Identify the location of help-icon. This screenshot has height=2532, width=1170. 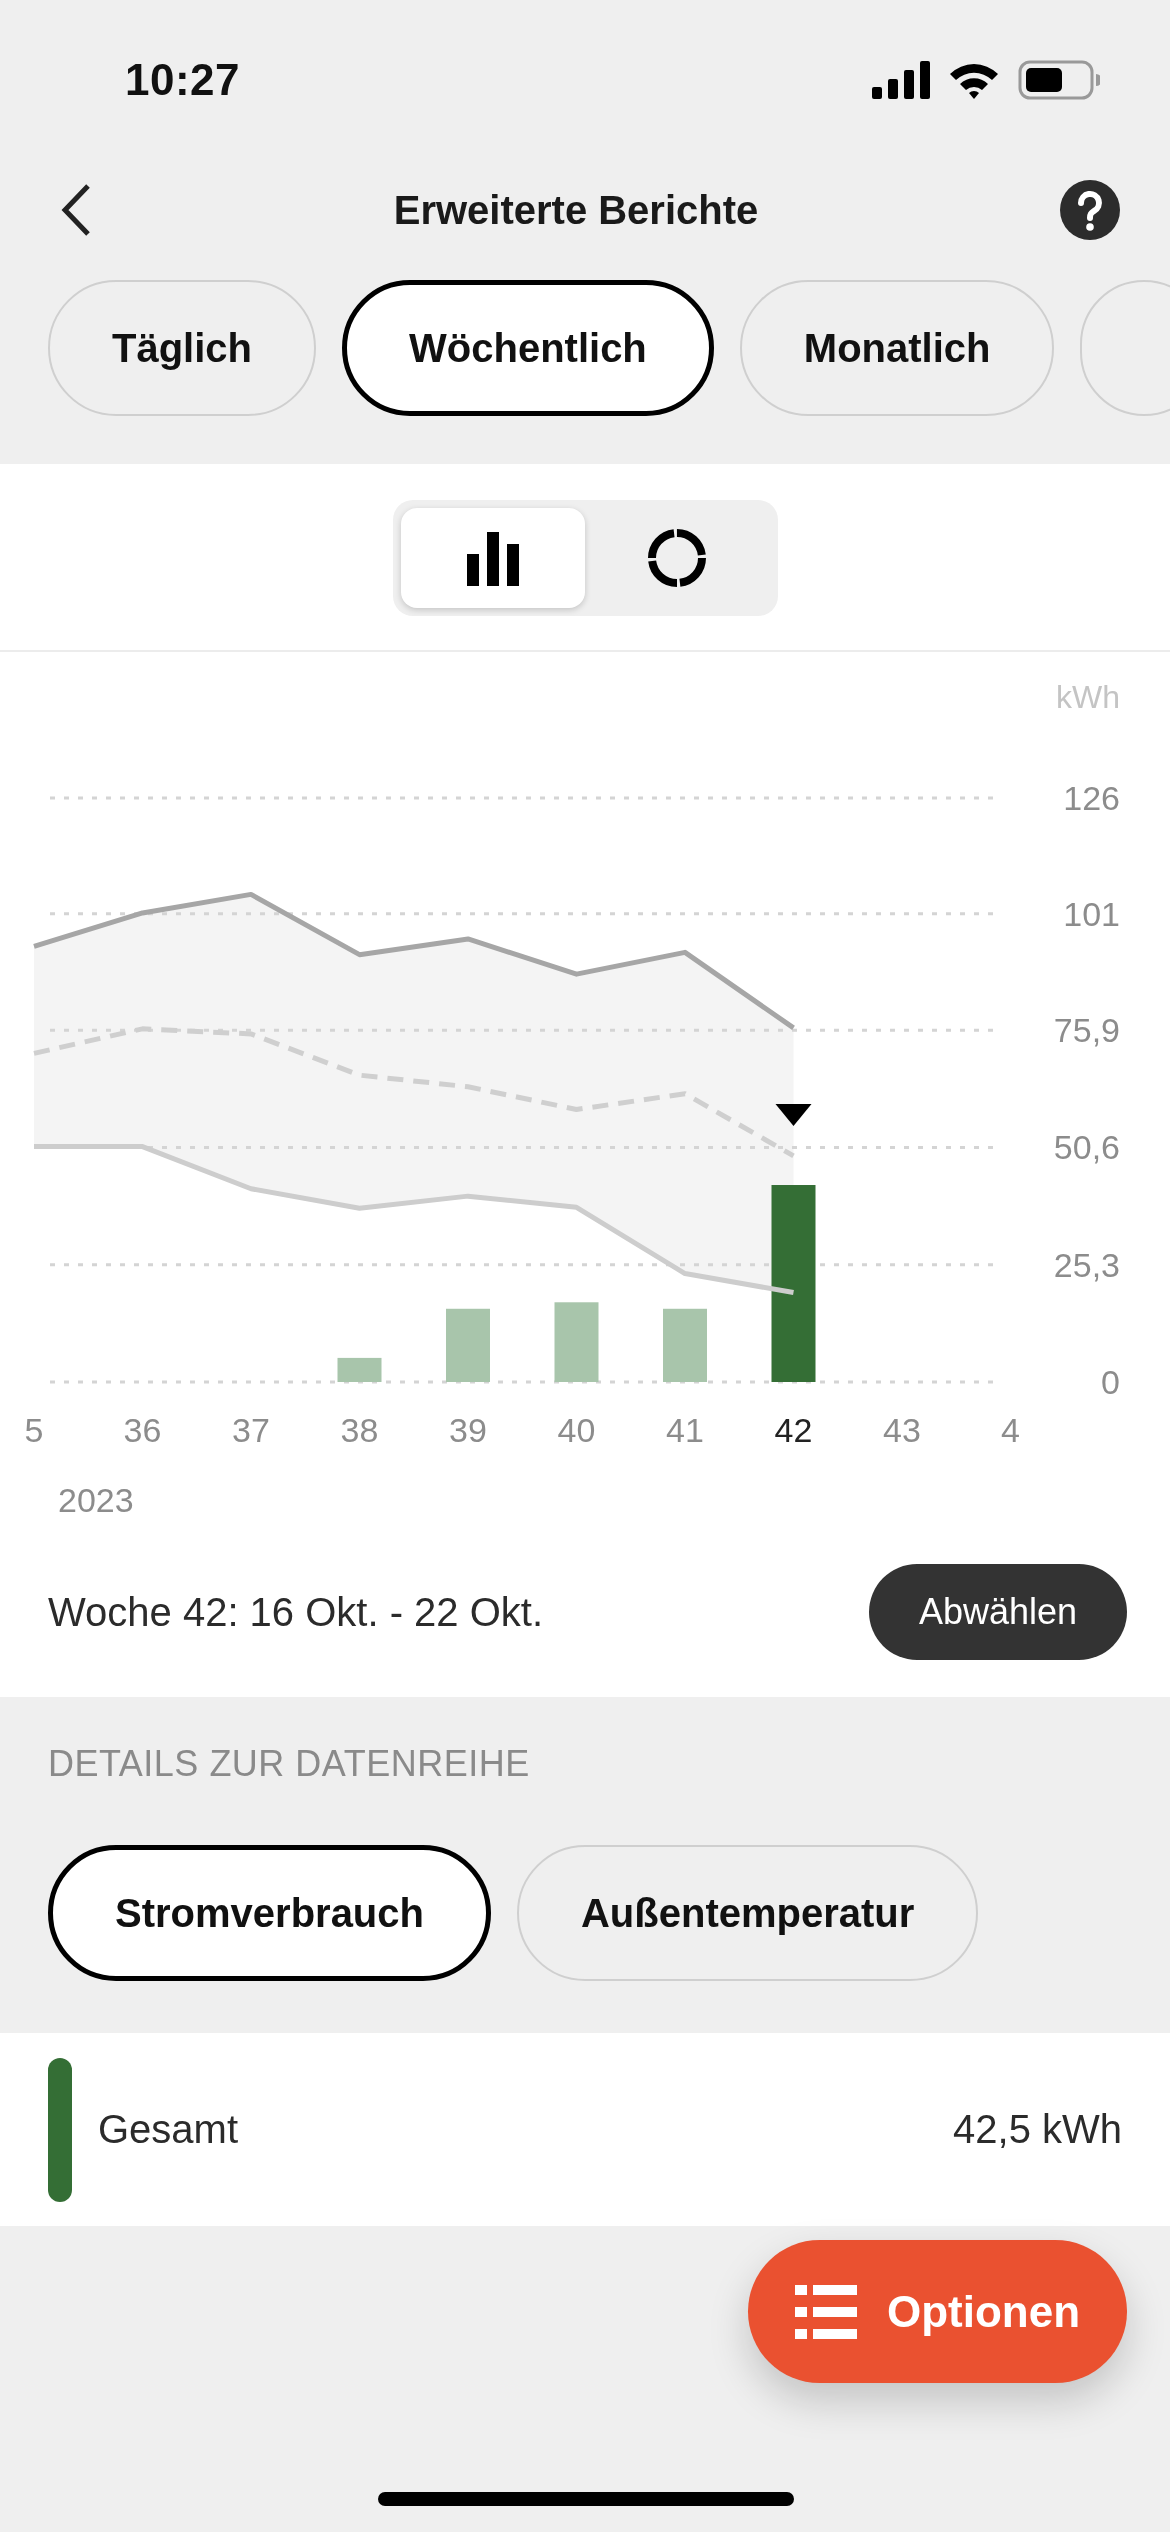
(1090, 210).